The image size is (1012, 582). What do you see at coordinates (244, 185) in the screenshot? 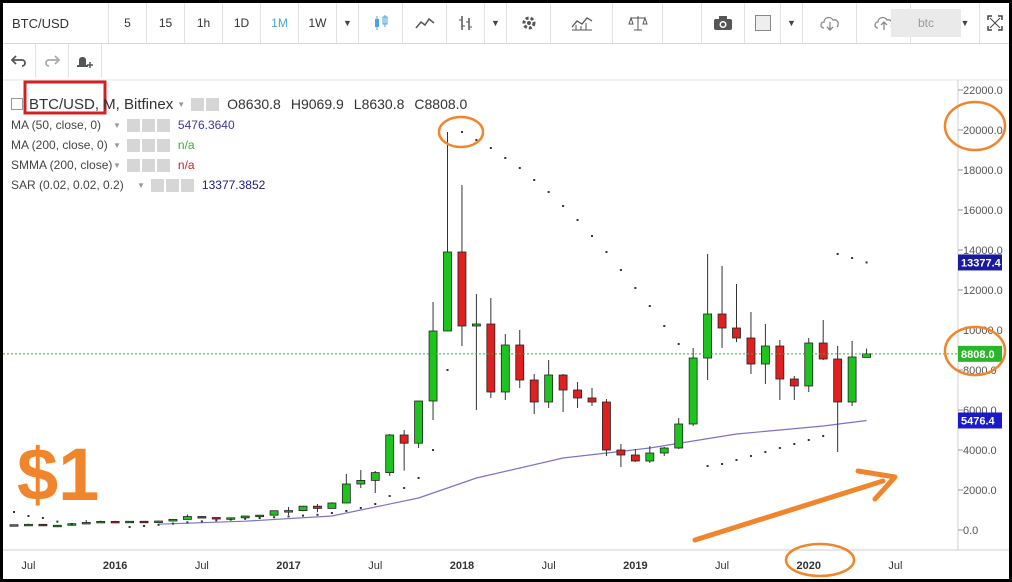
I see `legend-indicator-sar: SAR (0.02, 0.02, 0.2) ▼ 13377.3852` at bounding box center [244, 185].